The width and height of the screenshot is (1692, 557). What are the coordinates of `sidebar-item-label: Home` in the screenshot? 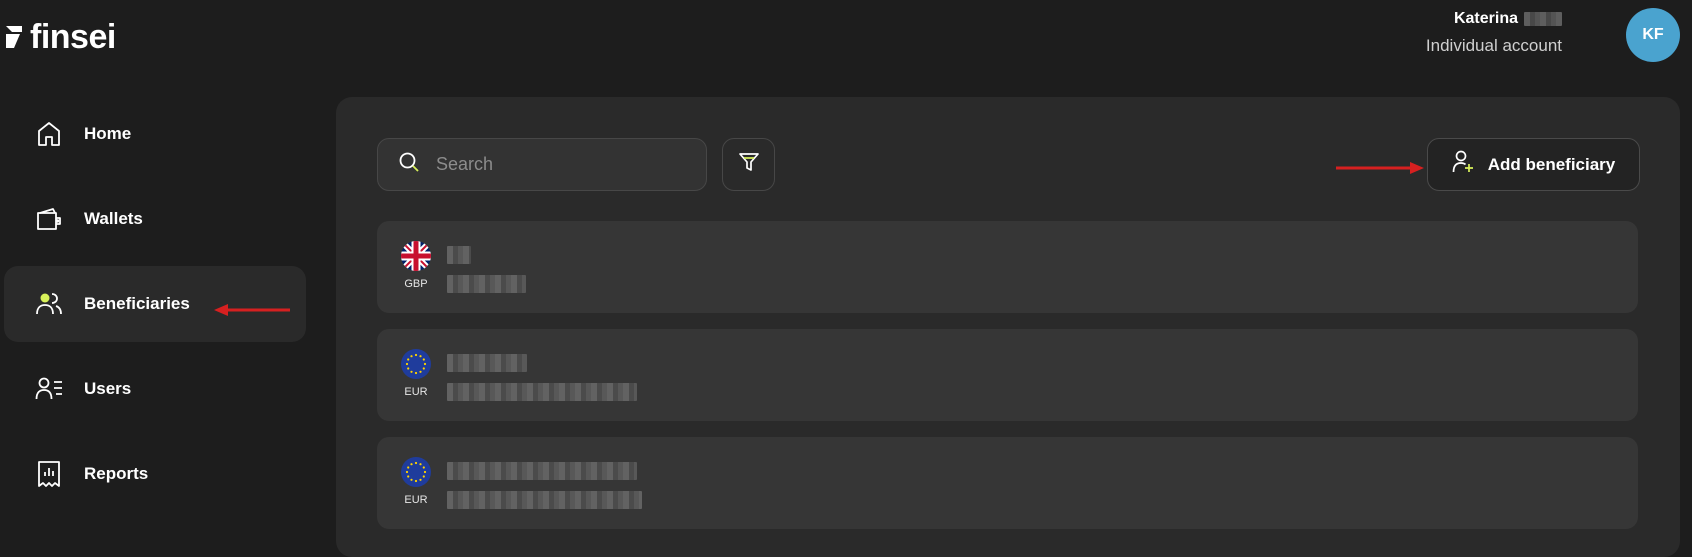 It's located at (108, 133).